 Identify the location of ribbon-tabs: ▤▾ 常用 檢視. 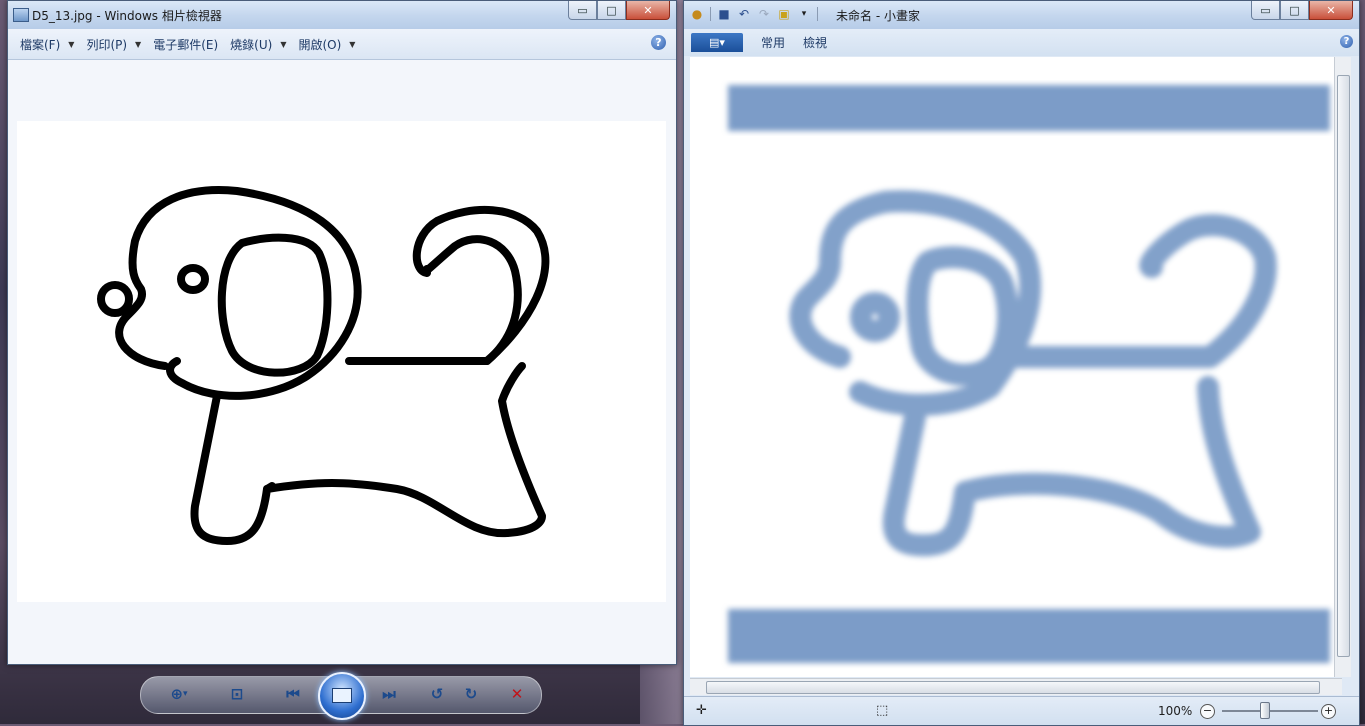
(1021, 42).